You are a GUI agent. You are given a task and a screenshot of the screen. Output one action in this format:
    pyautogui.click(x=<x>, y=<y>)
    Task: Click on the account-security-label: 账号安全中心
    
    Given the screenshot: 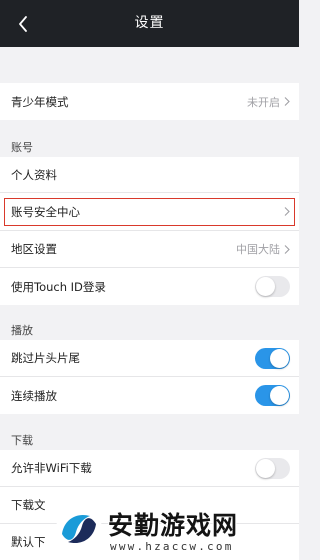 What is the action you would take?
    pyautogui.click(x=45, y=211)
    